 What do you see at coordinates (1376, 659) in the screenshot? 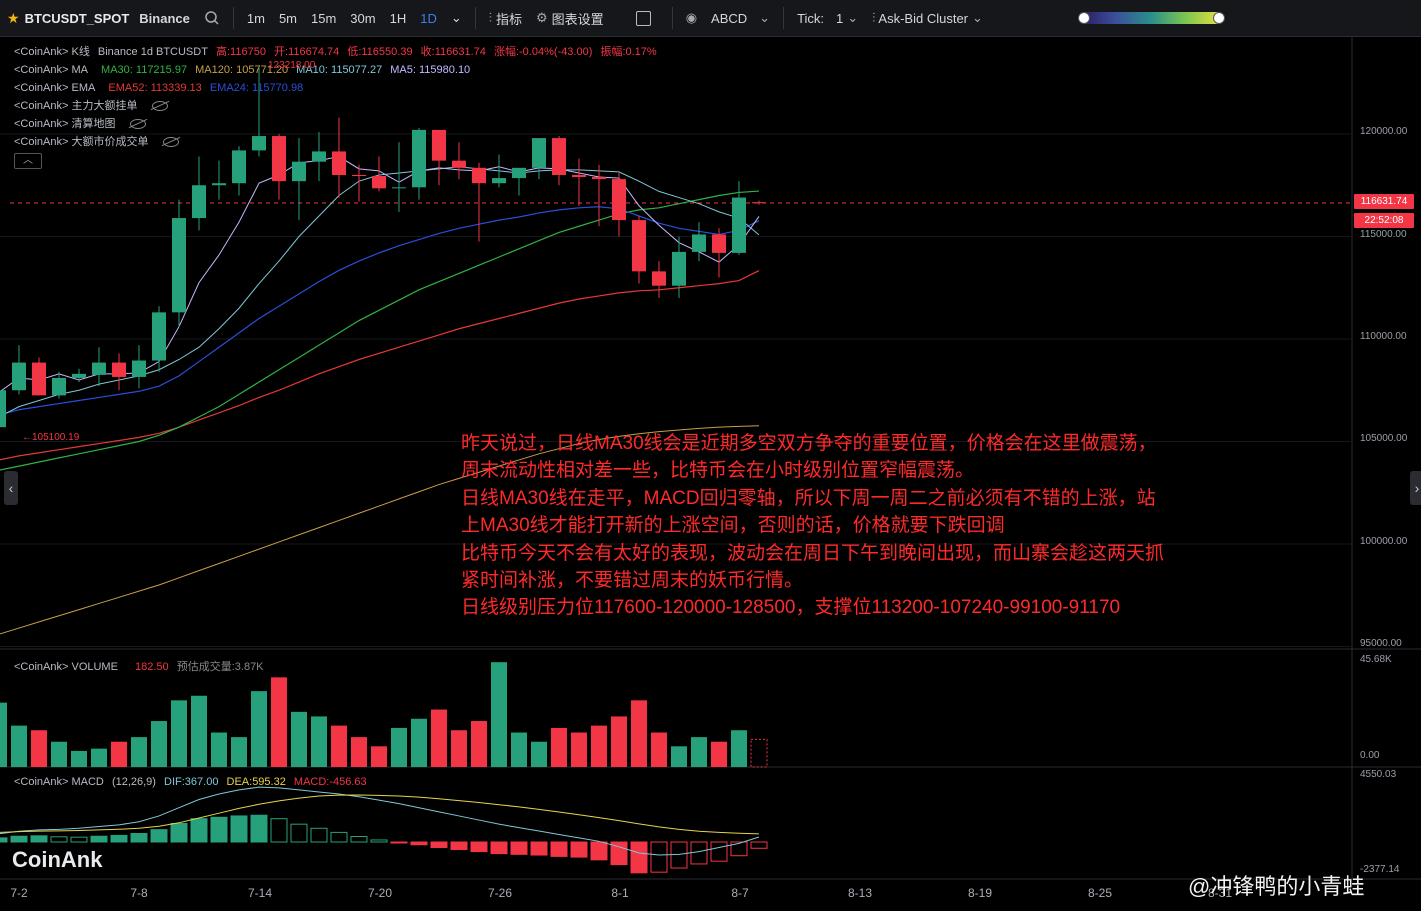
I see `volume-tick: 45.68K` at bounding box center [1376, 659].